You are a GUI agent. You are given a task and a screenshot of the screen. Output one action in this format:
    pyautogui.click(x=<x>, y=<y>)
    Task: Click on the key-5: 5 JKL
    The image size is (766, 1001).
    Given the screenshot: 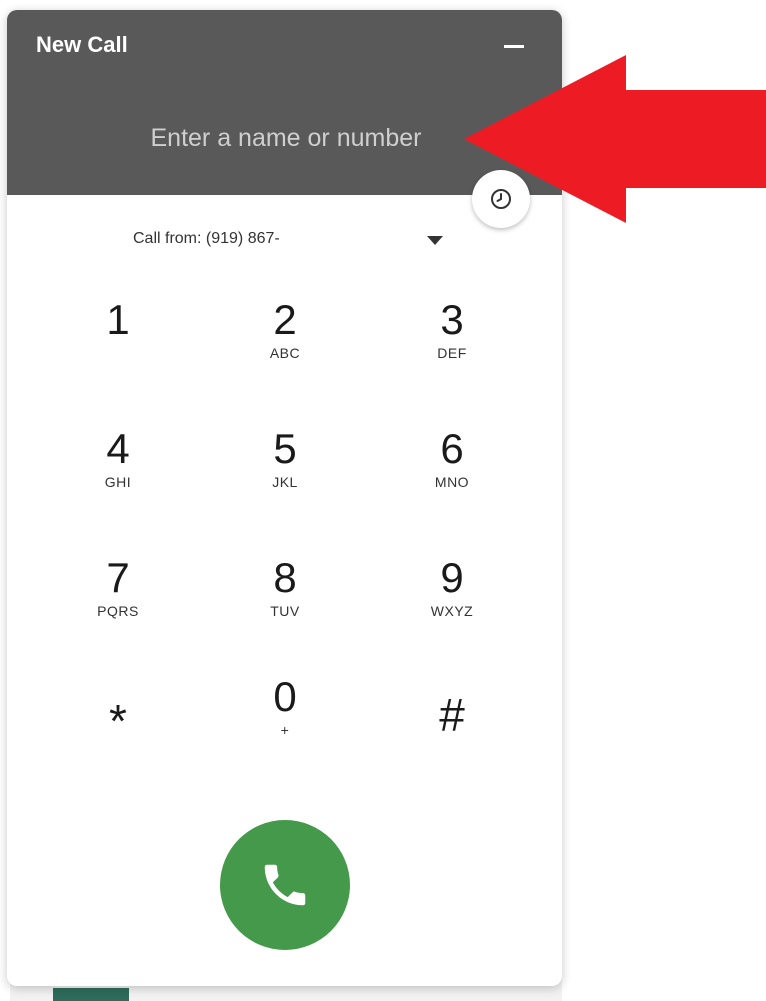 What is the action you would take?
    pyautogui.click(x=285, y=476)
    